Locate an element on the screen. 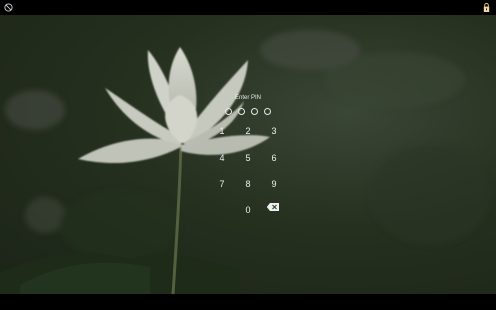 Image resolution: width=496 pixels, height=310 pixels. navigation-bar is located at coordinates (248, 302).